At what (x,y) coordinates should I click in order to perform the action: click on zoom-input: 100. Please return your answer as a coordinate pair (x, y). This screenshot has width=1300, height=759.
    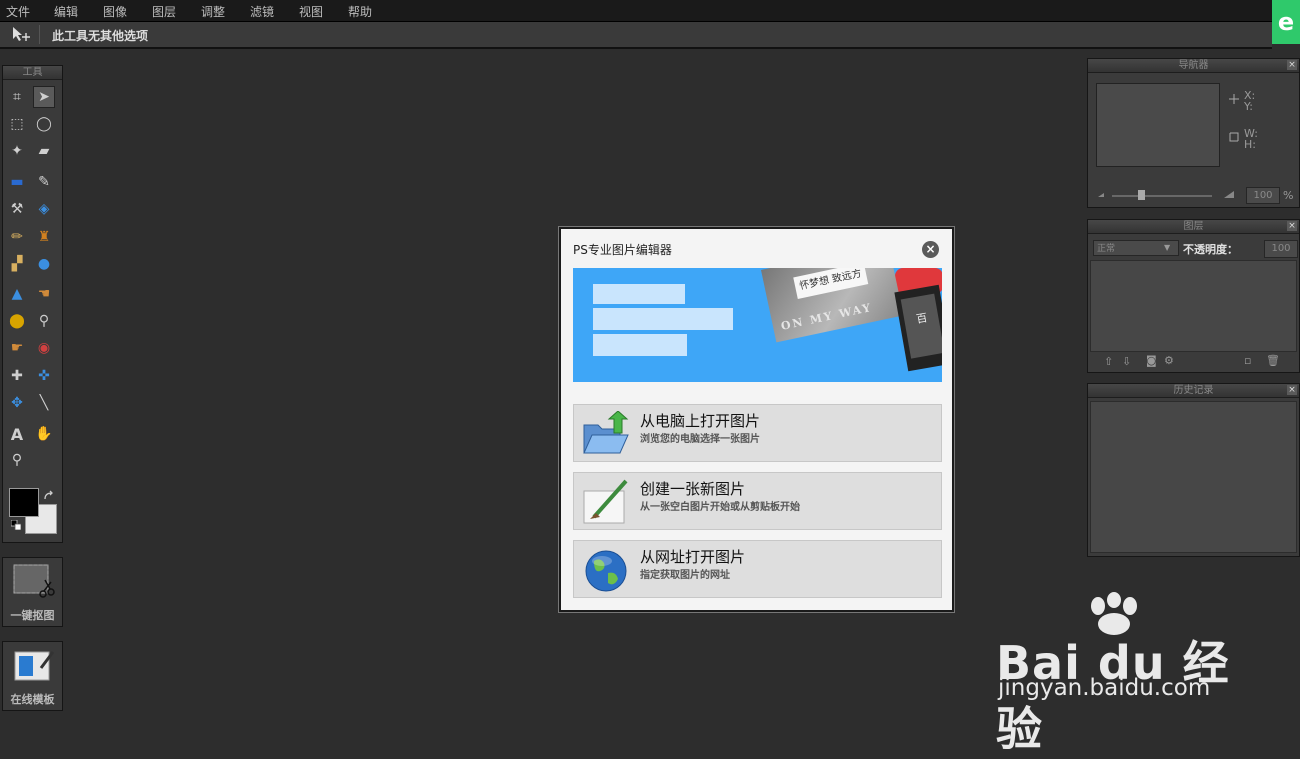
    Looking at the image, I should click on (1263, 195).